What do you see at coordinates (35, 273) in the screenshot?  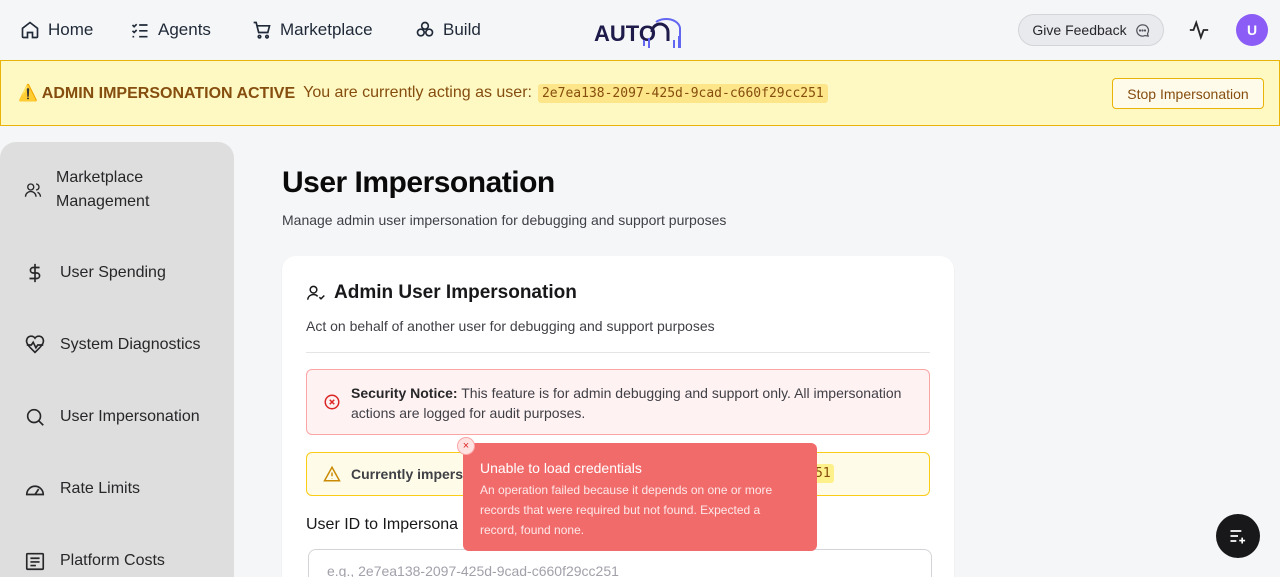 I see `dollar-icon` at bounding box center [35, 273].